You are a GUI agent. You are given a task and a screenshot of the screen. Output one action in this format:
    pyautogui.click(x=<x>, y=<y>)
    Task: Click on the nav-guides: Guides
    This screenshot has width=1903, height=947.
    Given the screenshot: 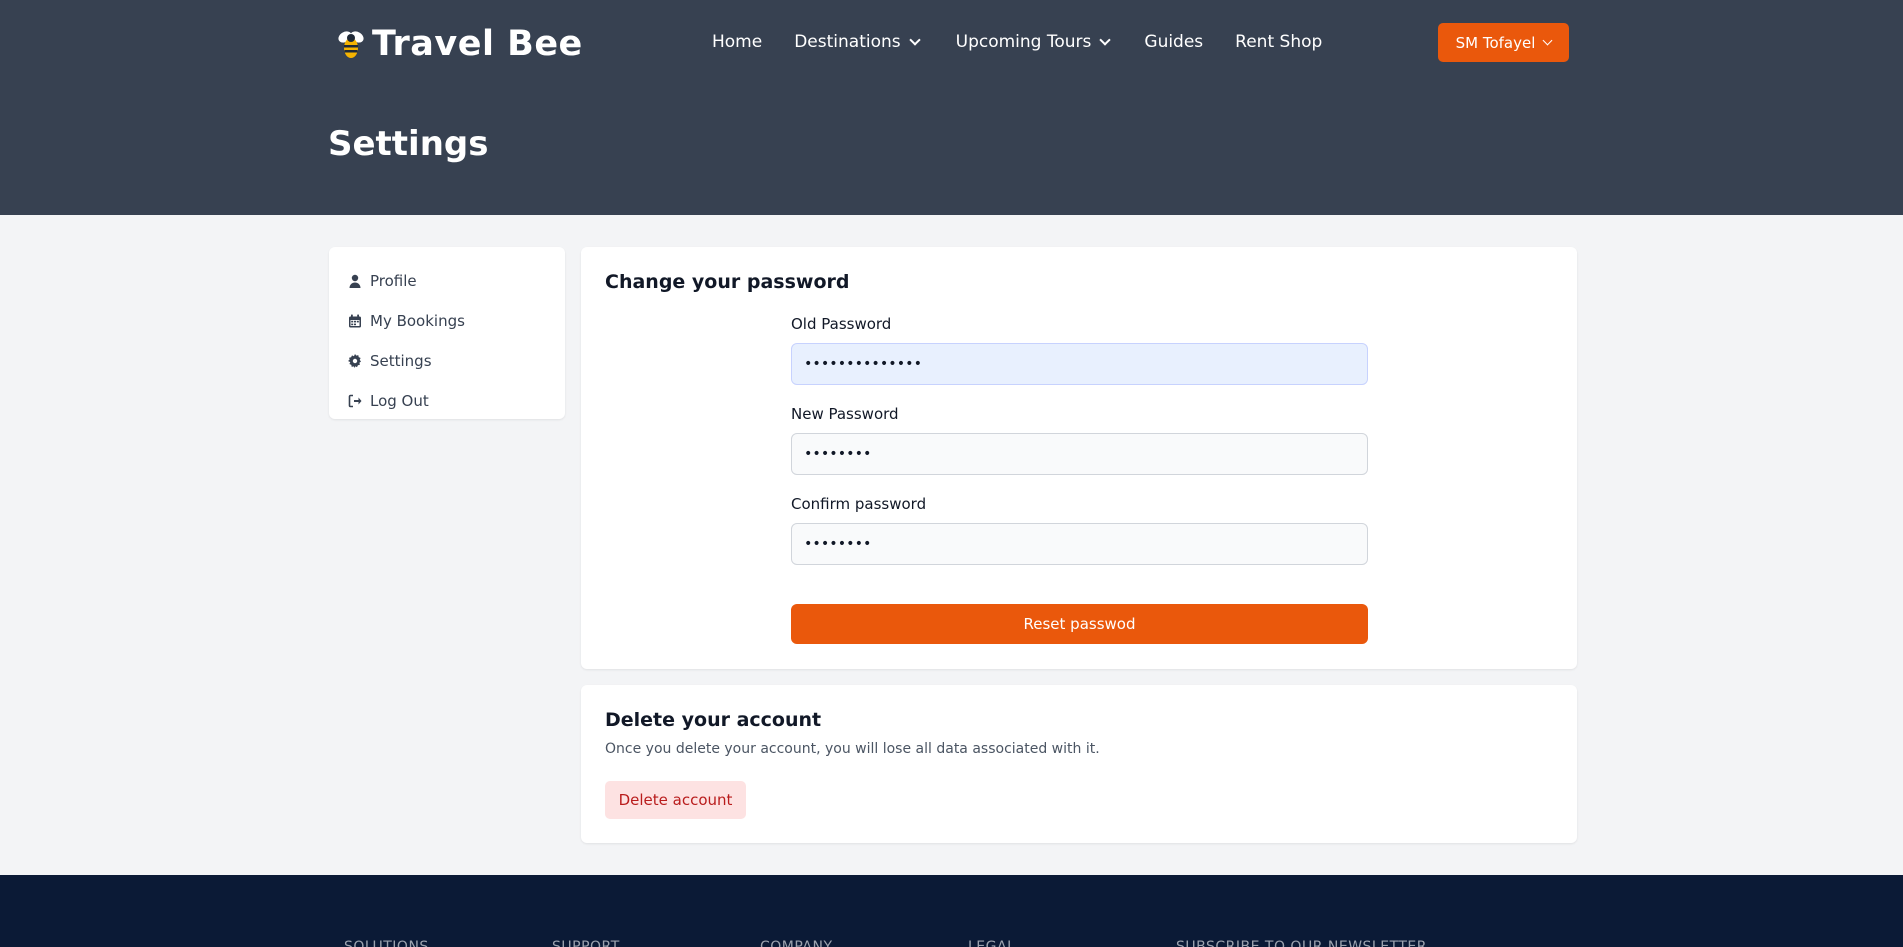 What is the action you would take?
    pyautogui.click(x=1173, y=42)
    